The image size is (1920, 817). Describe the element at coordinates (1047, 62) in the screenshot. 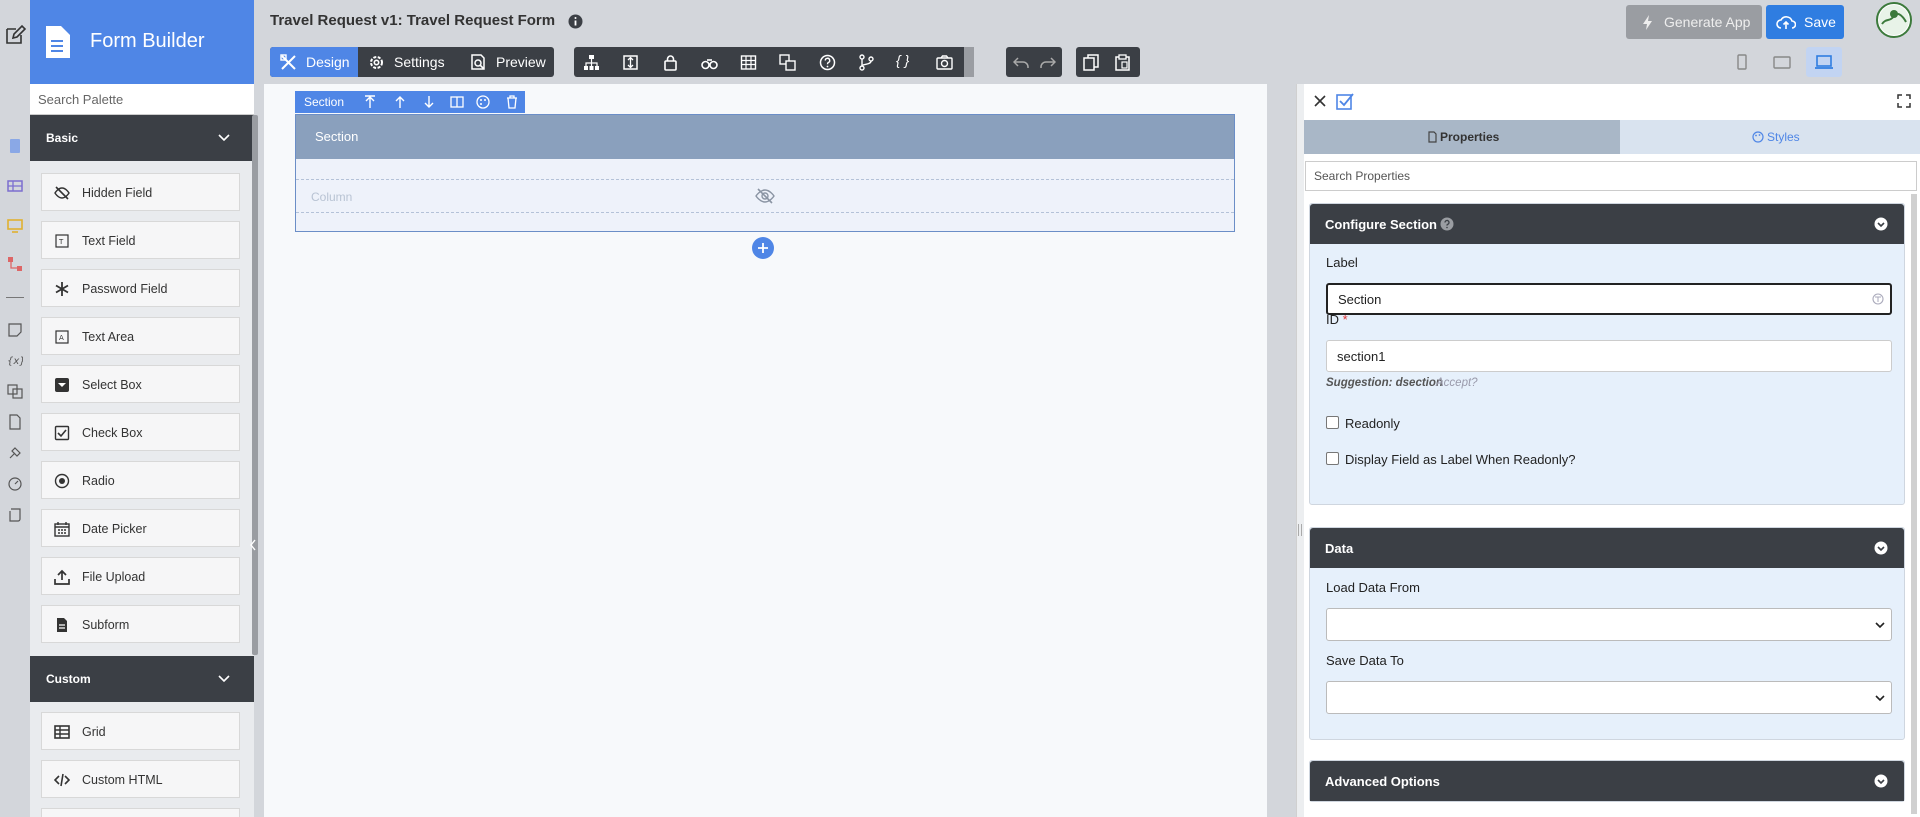

I see `redo-icon` at that location.